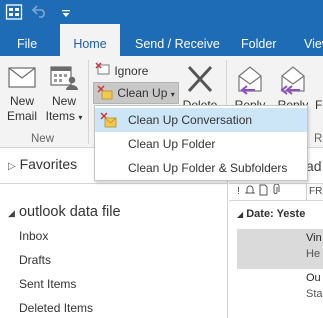 Image resolution: width=323 pixels, height=318 pixels. I want to click on message-subject: Sta, so click(314, 294).